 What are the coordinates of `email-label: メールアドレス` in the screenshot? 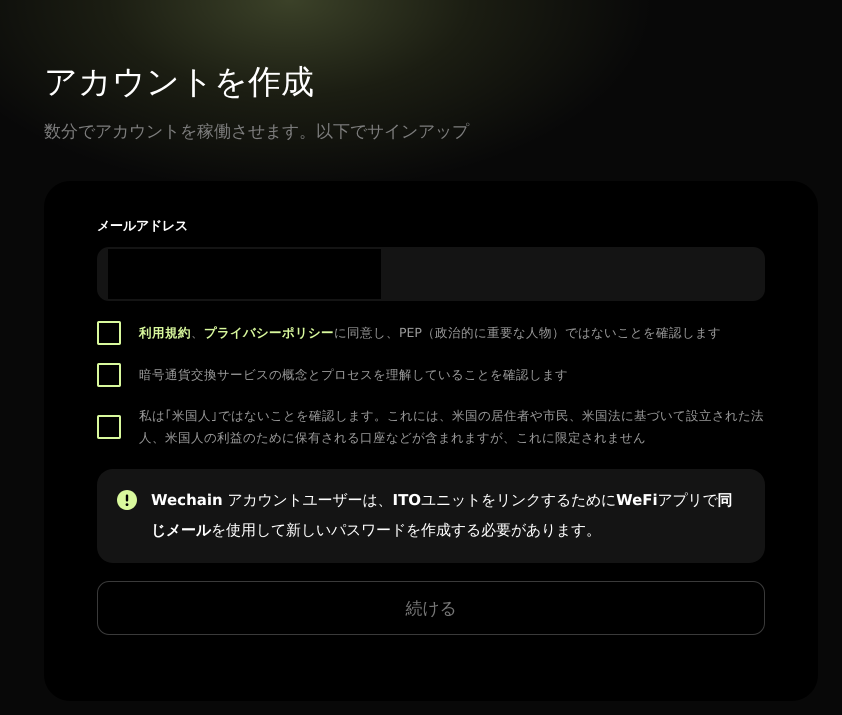 It's located at (142, 226).